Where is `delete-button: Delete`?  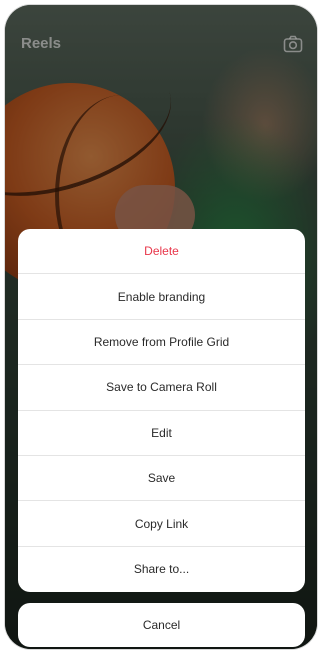 delete-button: Delete is located at coordinates (161, 252).